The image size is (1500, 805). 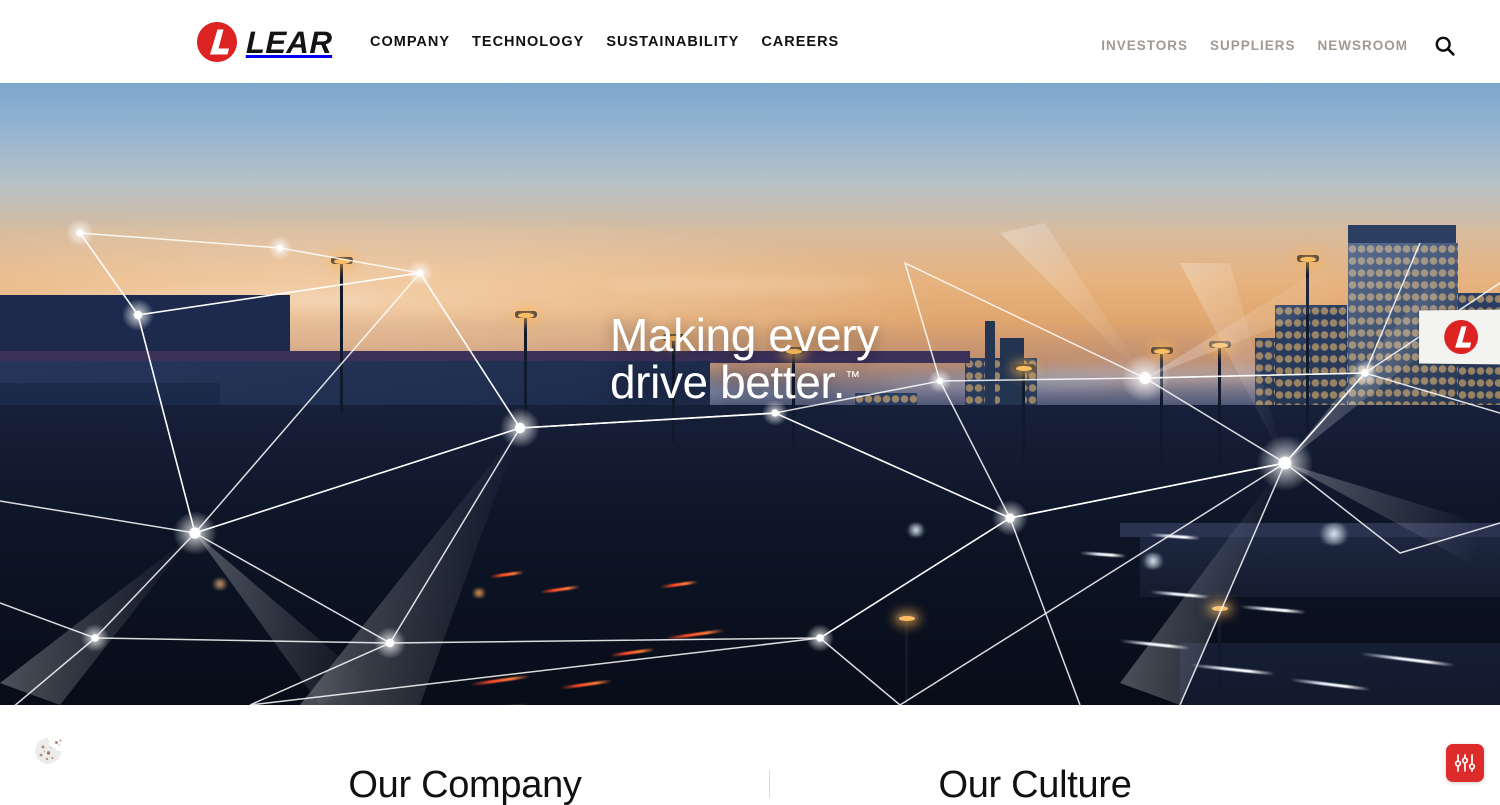 I want to click on sliders-icon, so click(x=1465, y=763).